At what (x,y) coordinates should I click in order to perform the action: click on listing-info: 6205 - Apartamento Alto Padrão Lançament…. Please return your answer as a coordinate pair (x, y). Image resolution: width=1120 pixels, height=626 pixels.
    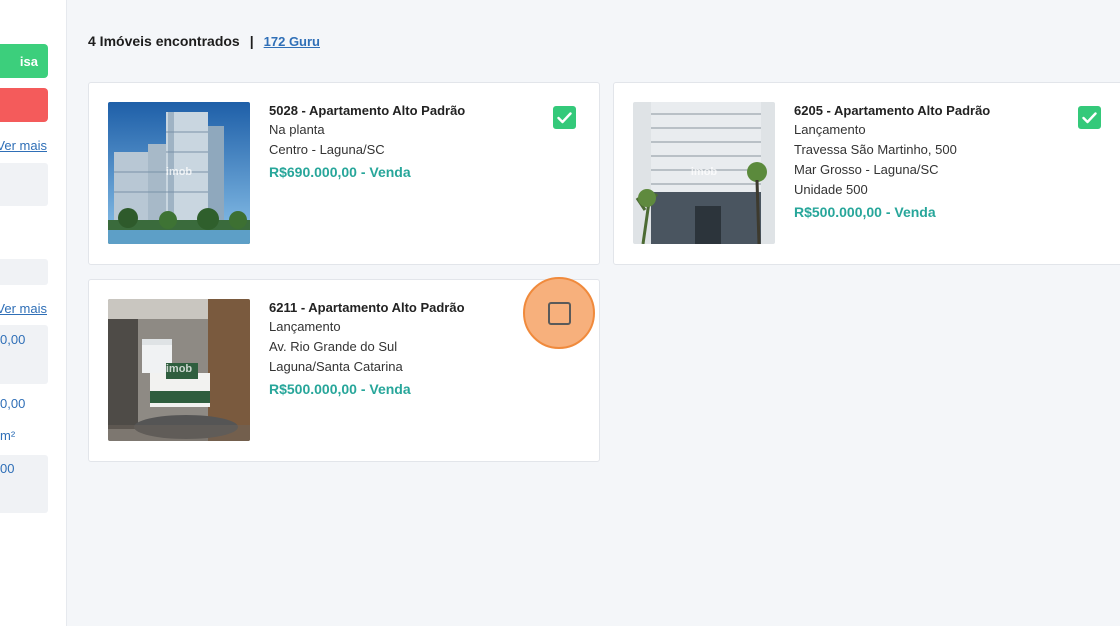
    Looking at the image, I should click on (892, 162).